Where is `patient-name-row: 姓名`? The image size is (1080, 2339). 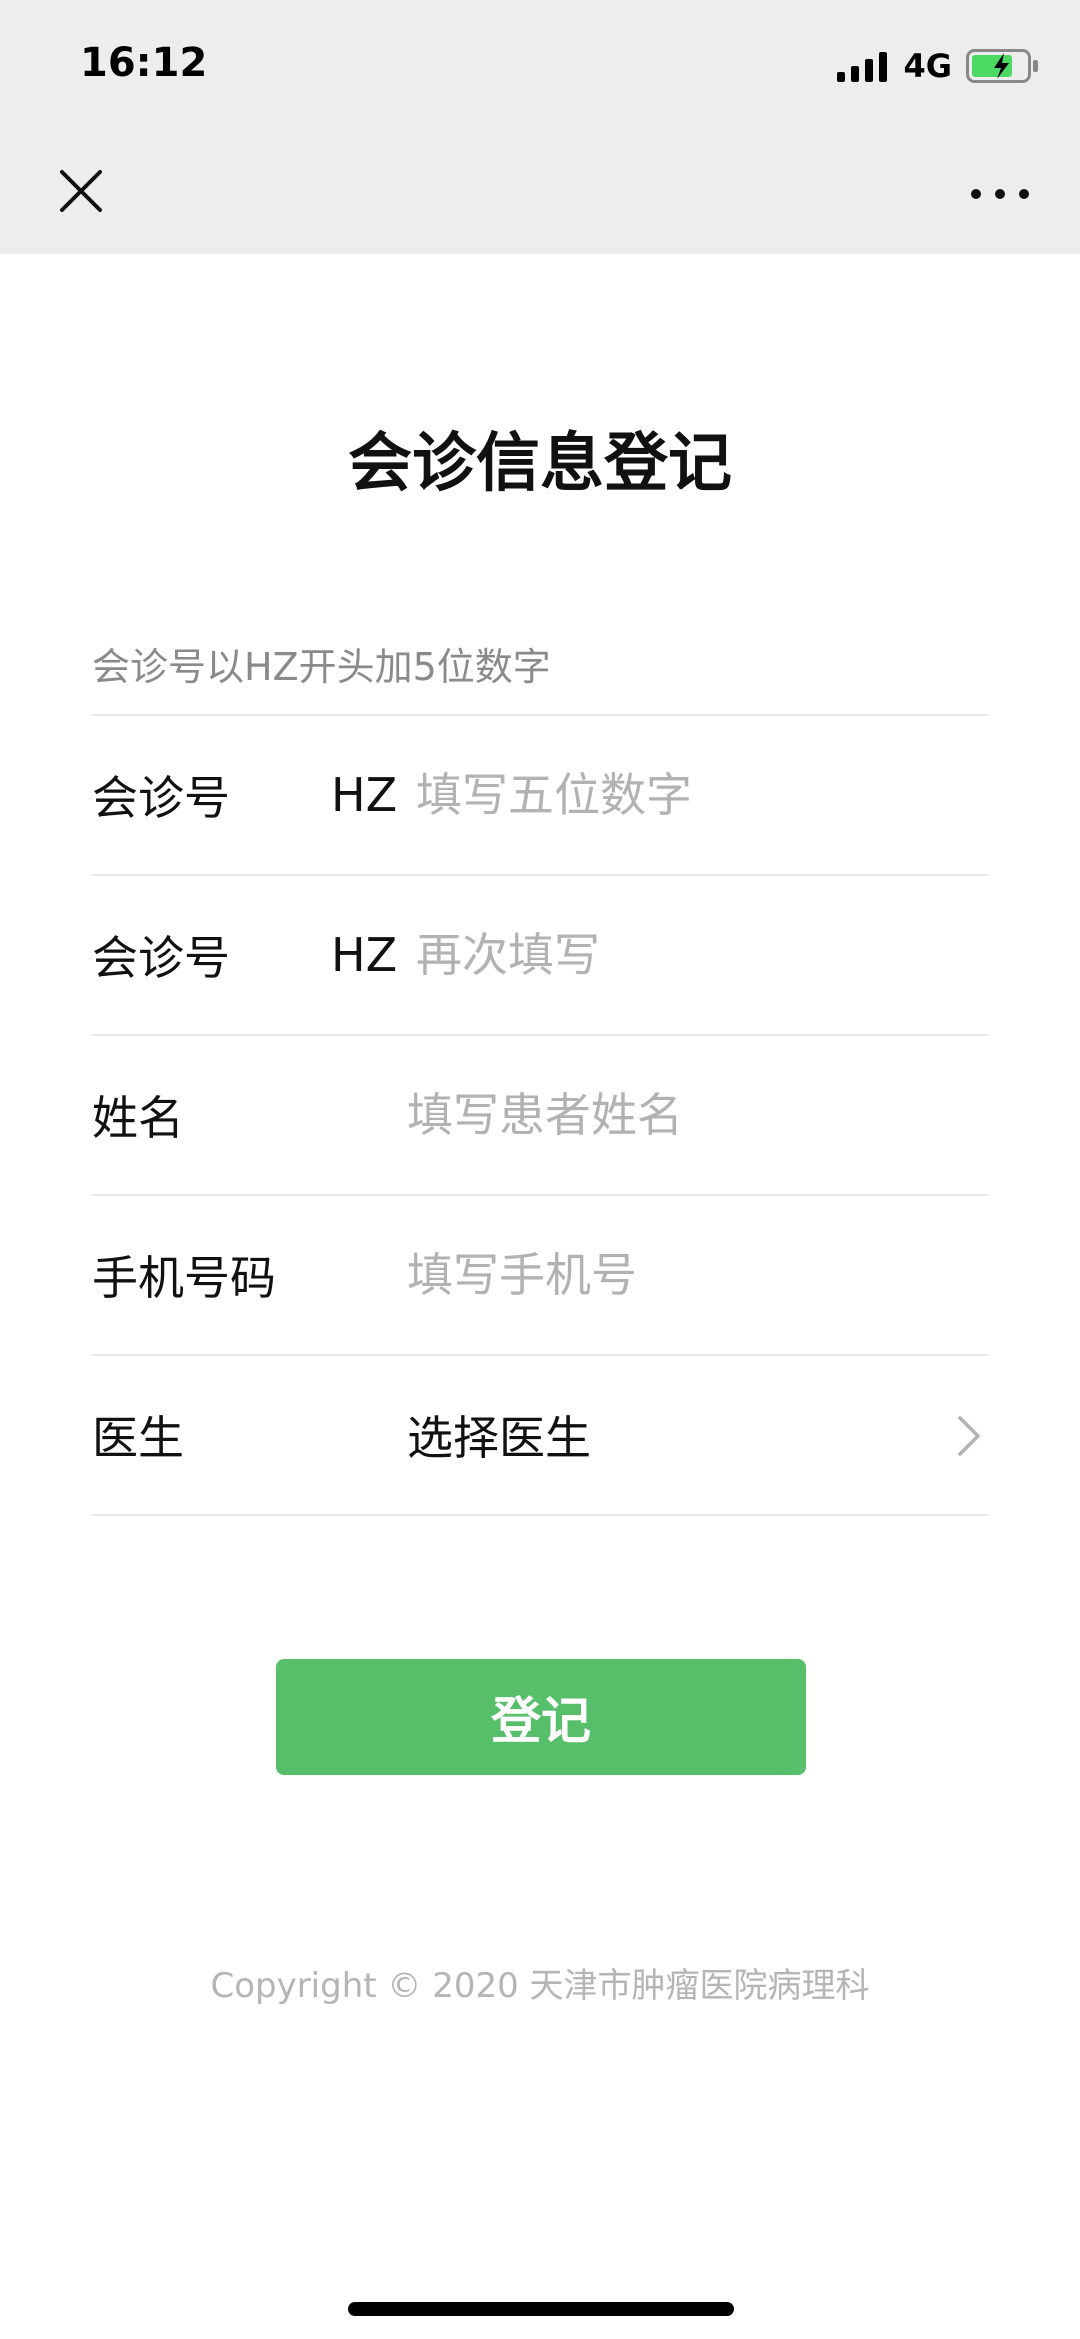 patient-name-row: 姓名 is located at coordinates (540, 1116).